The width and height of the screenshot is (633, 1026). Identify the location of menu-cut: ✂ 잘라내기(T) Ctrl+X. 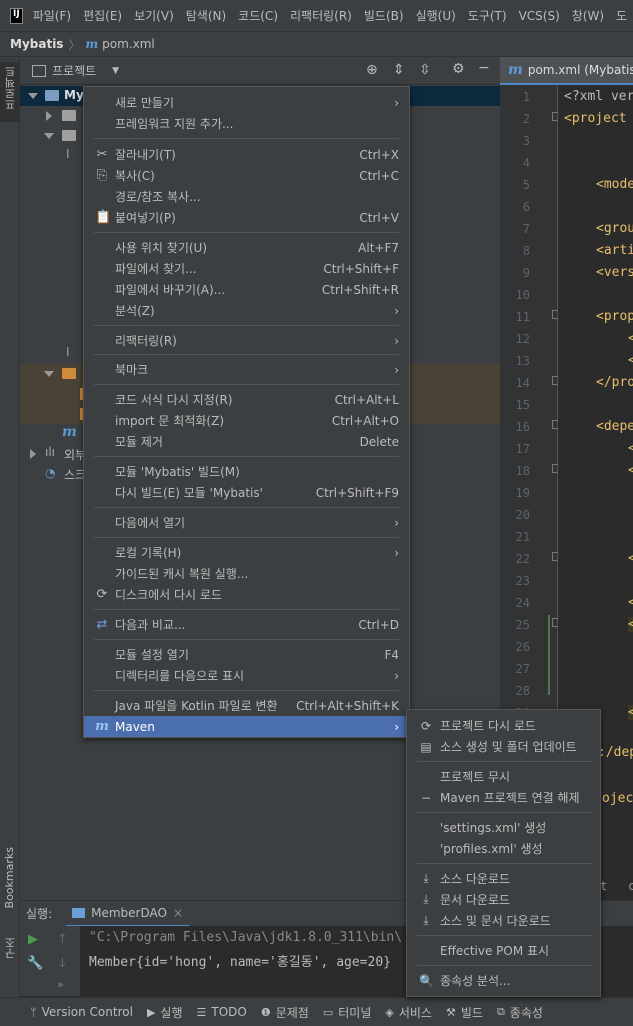
(246, 154).